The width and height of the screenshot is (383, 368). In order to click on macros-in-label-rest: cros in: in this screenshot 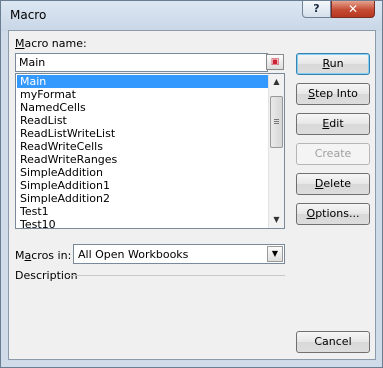, I will do `click(51, 255)`.